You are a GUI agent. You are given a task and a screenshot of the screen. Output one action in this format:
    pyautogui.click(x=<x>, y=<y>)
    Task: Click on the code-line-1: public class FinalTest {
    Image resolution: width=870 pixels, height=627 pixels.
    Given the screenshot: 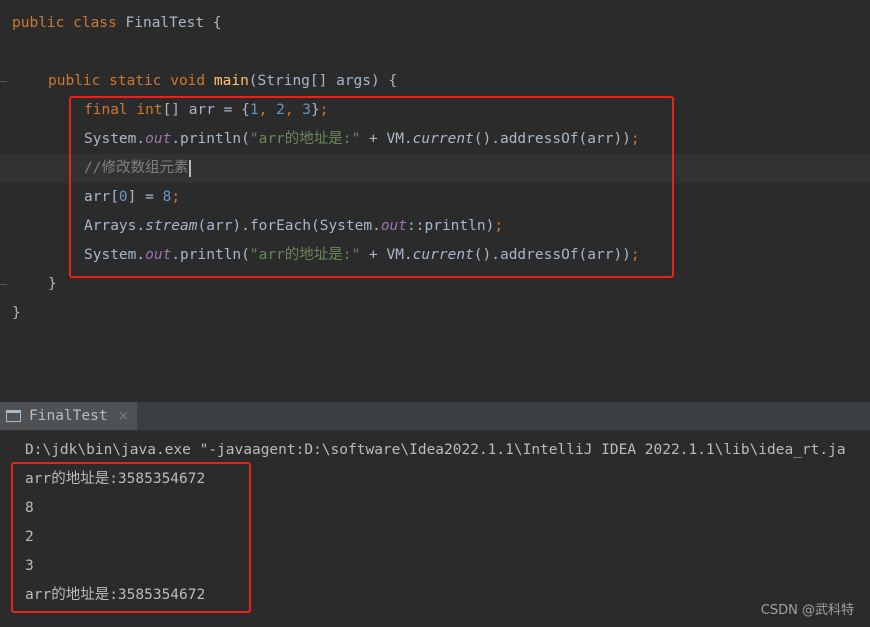 What is the action you would take?
    pyautogui.click(x=435, y=23)
    